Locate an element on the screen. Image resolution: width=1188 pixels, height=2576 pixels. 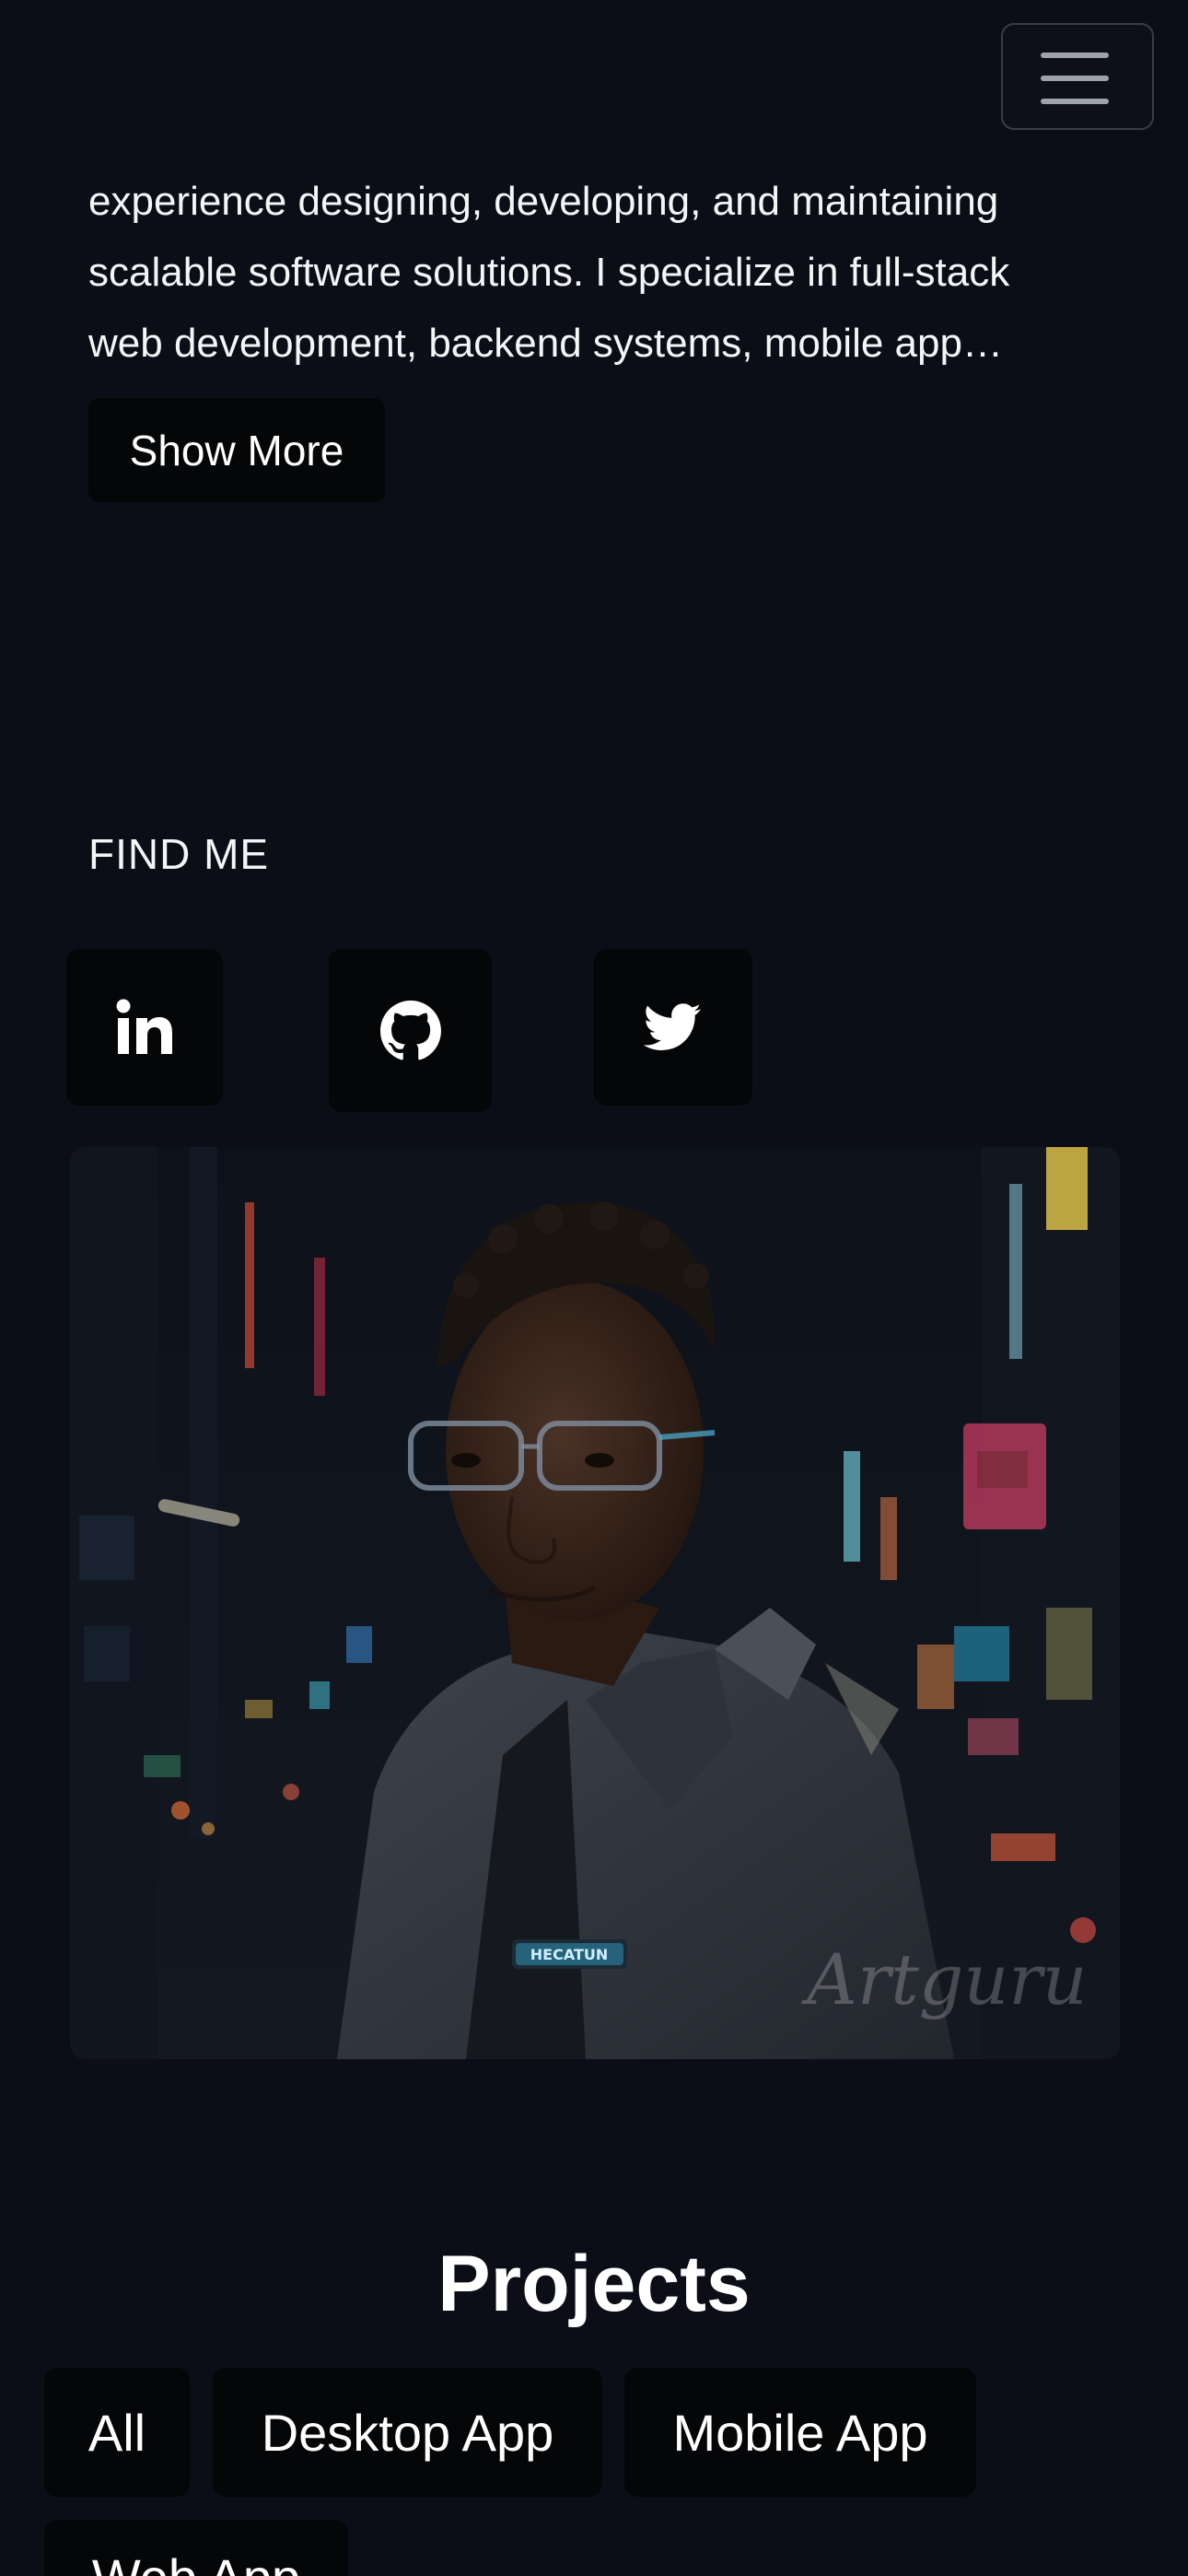
filter-mobile-app-button: Mobile App is located at coordinates (800, 2432).